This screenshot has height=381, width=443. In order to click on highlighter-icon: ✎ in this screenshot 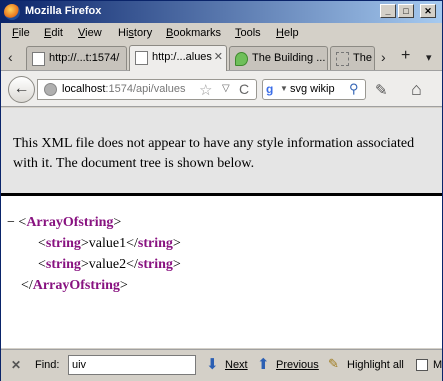, I will do `click(333, 363)`.